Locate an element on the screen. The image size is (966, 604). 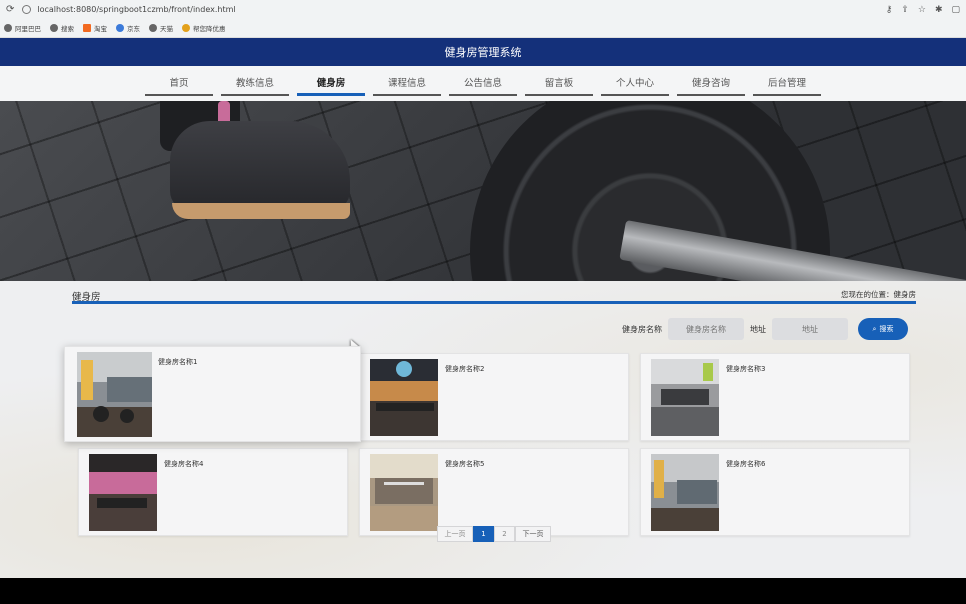
next-page-button: 下一页 is located at coordinates (533, 534).